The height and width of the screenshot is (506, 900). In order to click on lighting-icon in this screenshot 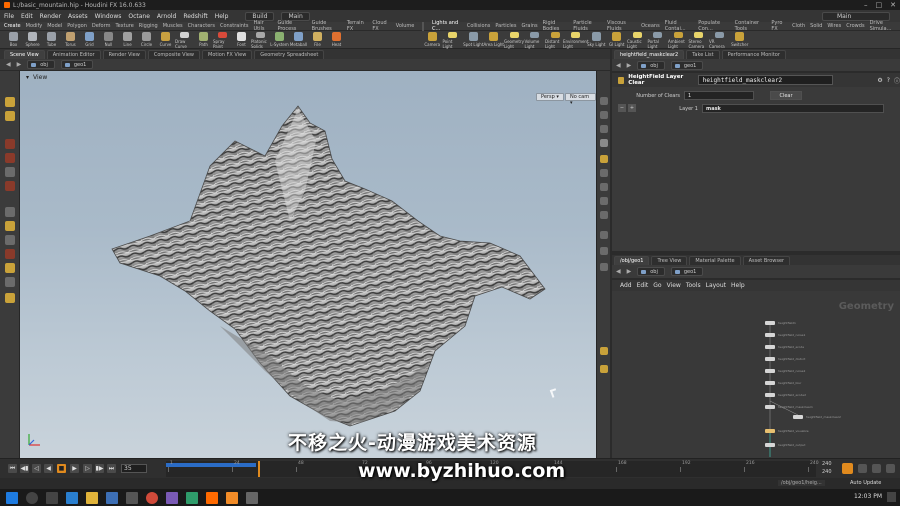, I will do `click(604, 159)`.